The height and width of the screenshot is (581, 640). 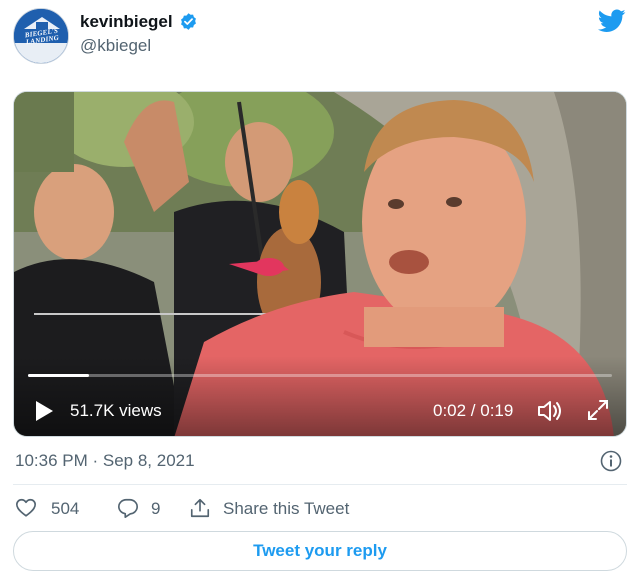 I want to click on controls-overlay, so click(x=320, y=396).